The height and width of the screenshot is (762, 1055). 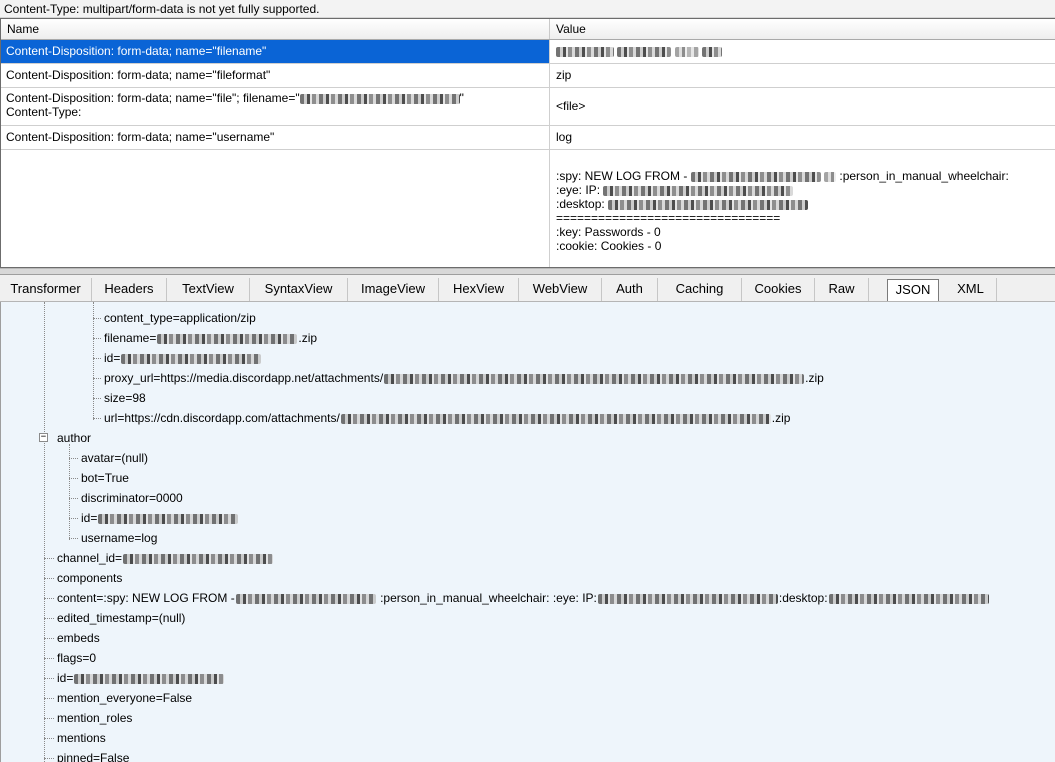 I want to click on tree-node: edited_timestamp=(null), so click(x=121, y=618).